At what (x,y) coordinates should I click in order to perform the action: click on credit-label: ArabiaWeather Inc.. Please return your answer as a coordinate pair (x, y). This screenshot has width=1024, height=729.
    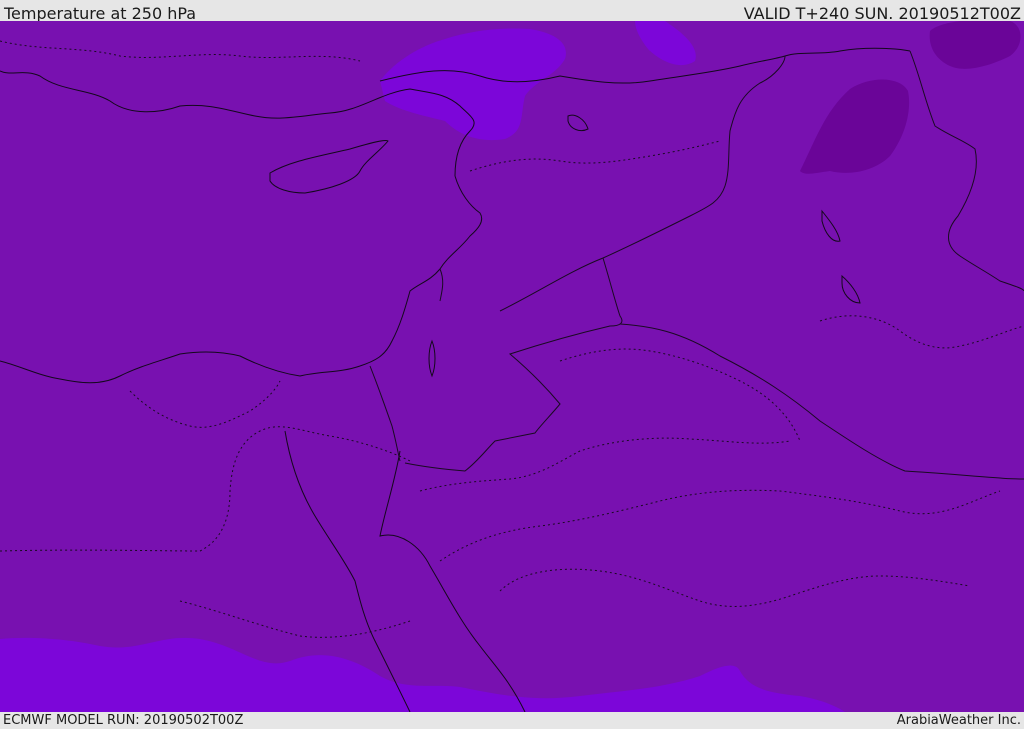
    Looking at the image, I should click on (958, 720).